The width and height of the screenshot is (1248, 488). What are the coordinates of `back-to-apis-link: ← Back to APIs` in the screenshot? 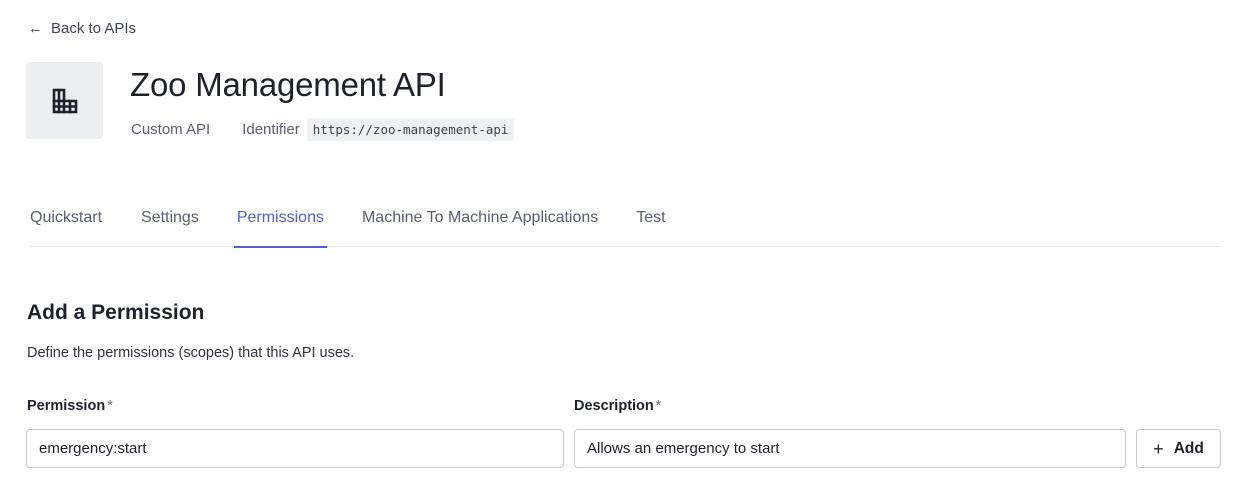 It's located at (82, 28).